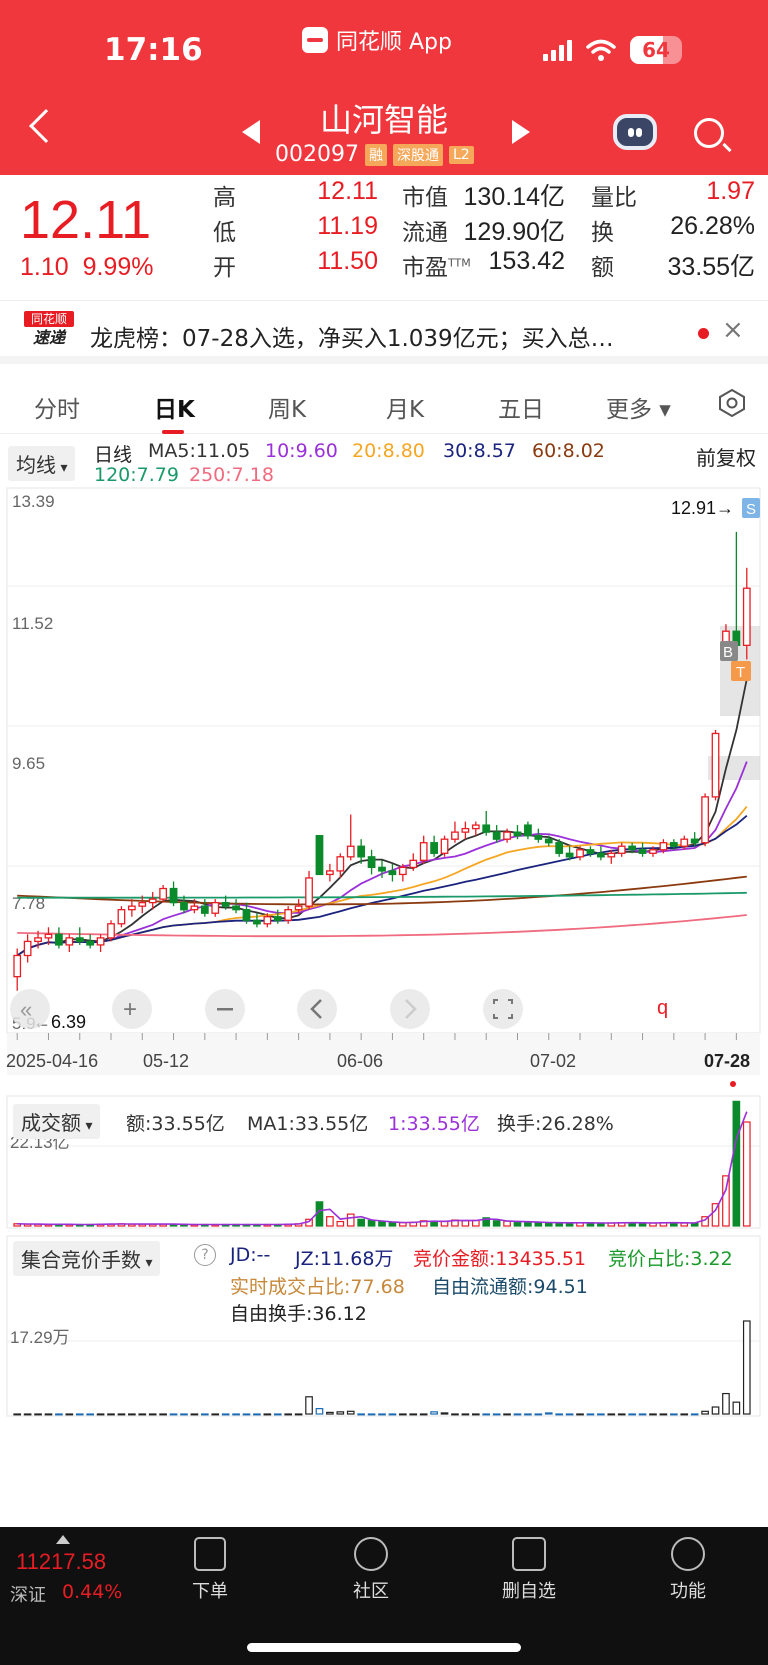 The image size is (768, 1665). What do you see at coordinates (130, 1009) in the screenshot?
I see `plus-icon: +` at bounding box center [130, 1009].